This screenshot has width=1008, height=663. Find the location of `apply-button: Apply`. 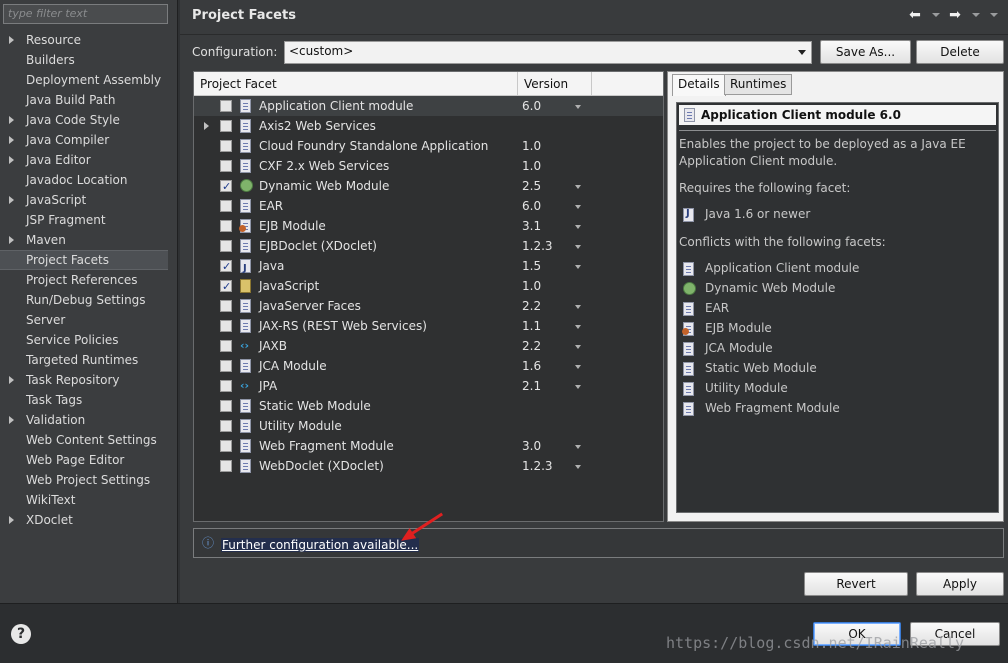

apply-button: Apply is located at coordinates (960, 584).